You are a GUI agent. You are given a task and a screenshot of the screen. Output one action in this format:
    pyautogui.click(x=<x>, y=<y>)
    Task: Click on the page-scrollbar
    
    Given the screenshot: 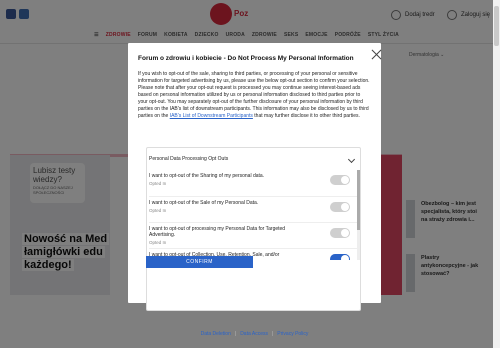 What is the action you would take?
    pyautogui.click(x=496, y=174)
    